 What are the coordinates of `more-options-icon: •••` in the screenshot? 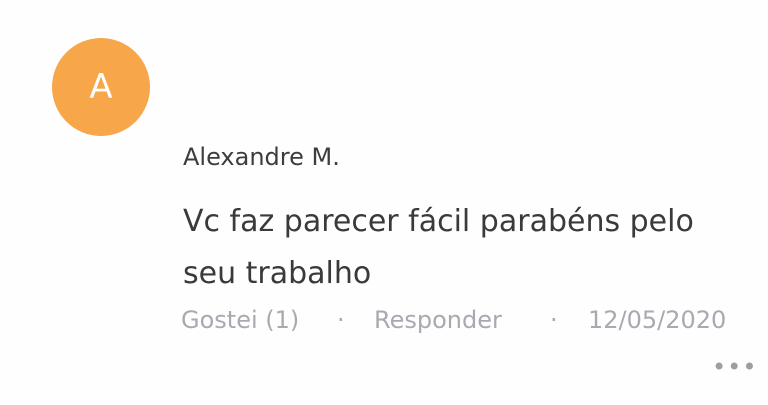 It's located at (734, 367).